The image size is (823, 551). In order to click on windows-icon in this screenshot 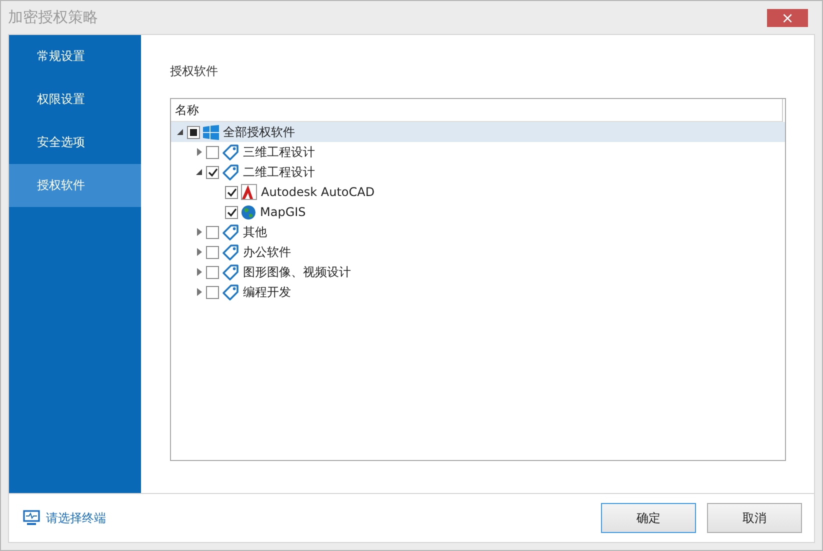, I will do `click(211, 132)`.